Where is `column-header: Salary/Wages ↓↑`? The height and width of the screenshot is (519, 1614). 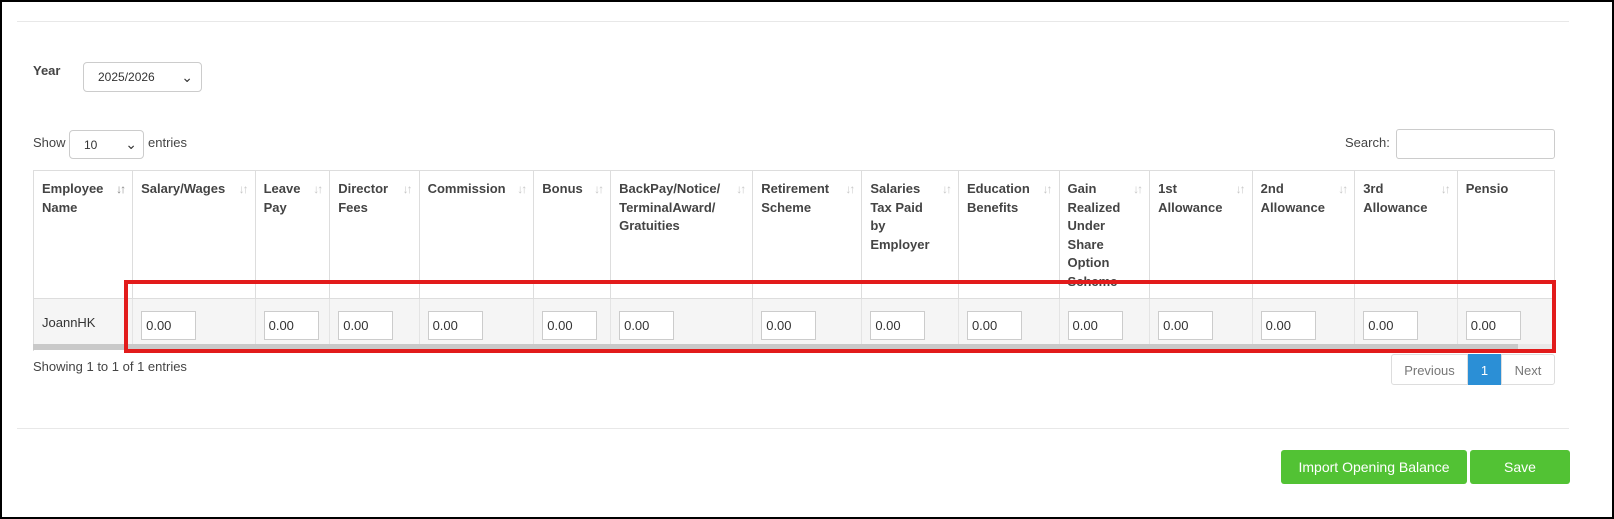 column-header: Salary/Wages ↓↑ is located at coordinates (194, 234).